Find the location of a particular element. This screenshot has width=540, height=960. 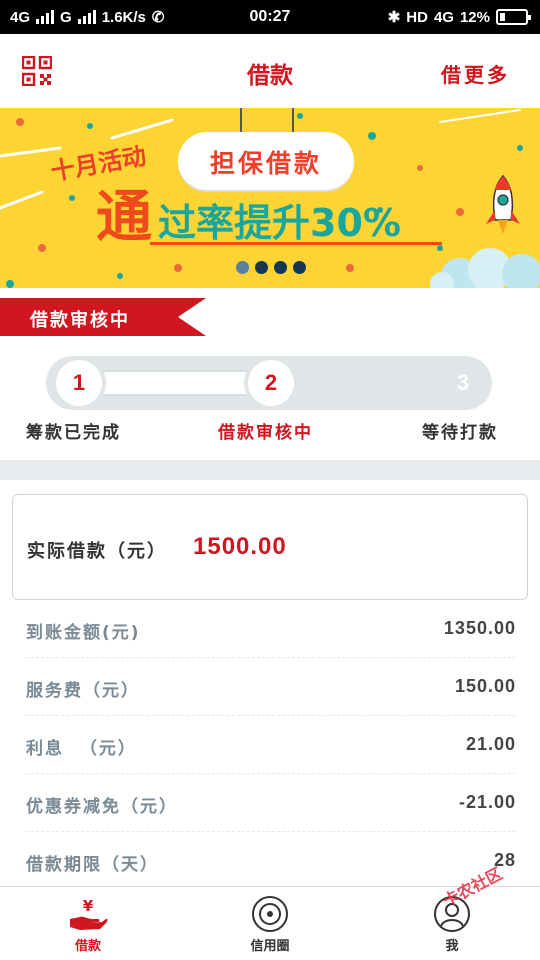

progress-step-3-label: 等待打款 is located at coordinates (460, 433).